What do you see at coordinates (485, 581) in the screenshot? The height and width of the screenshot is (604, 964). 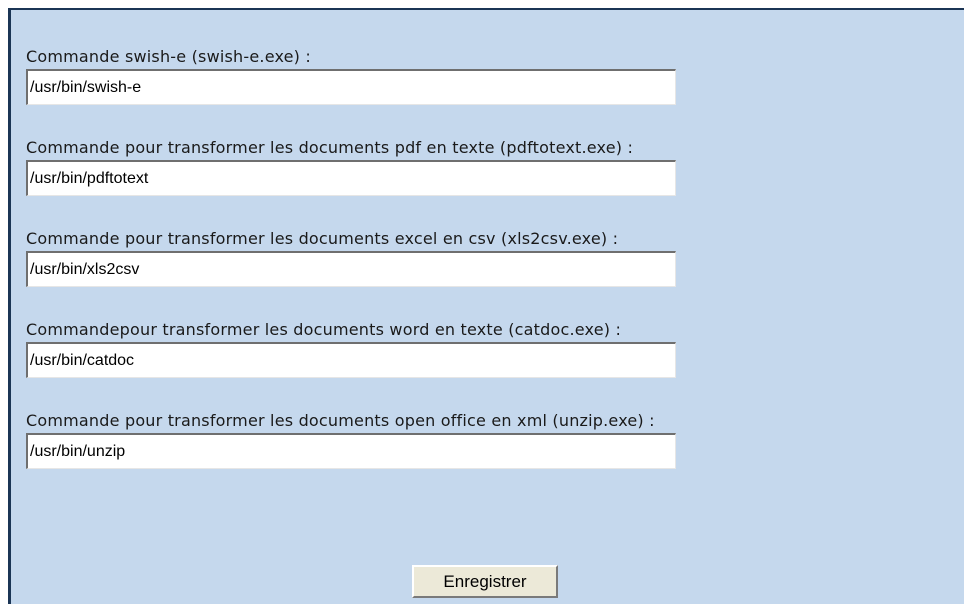 I see `save-button: Enregistrer` at bounding box center [485, 581].